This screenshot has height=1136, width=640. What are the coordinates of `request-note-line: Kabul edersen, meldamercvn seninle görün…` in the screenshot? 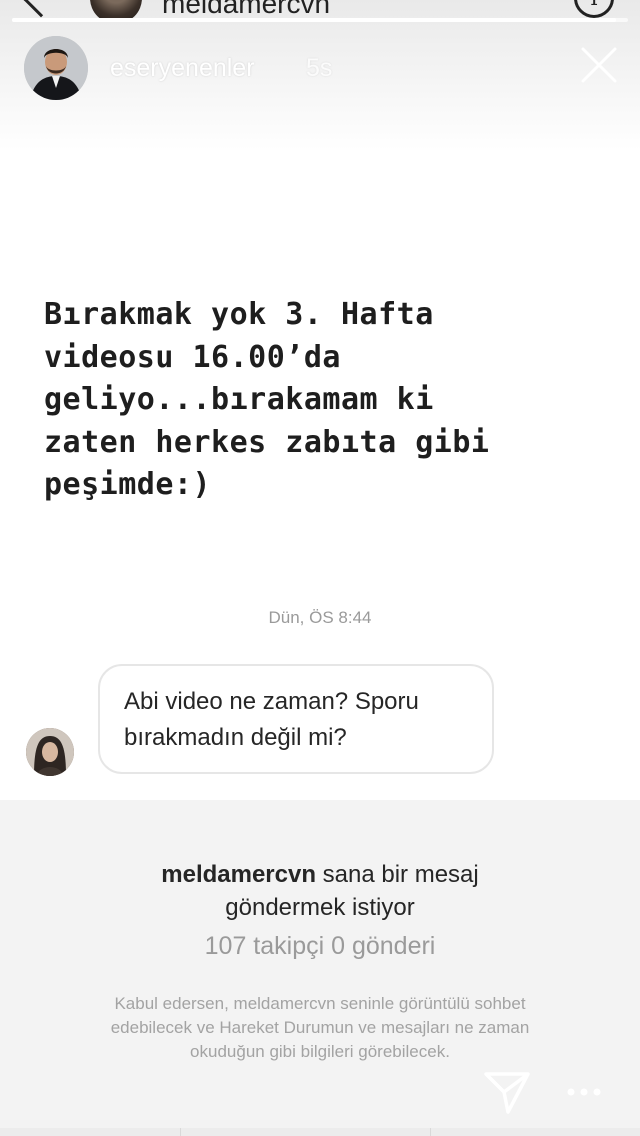 It's located at (320, 1003).